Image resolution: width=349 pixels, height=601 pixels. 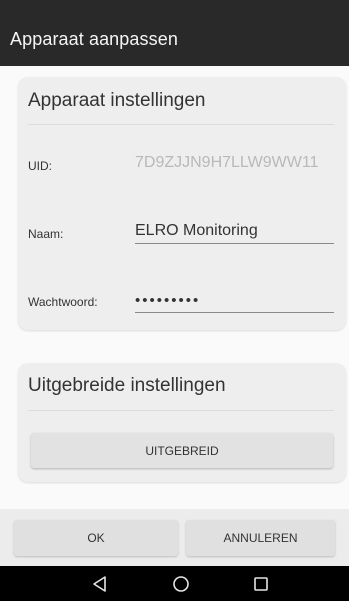 I want to click on app-bar: Apparaat aanpassen, so click(x=174, y=33).